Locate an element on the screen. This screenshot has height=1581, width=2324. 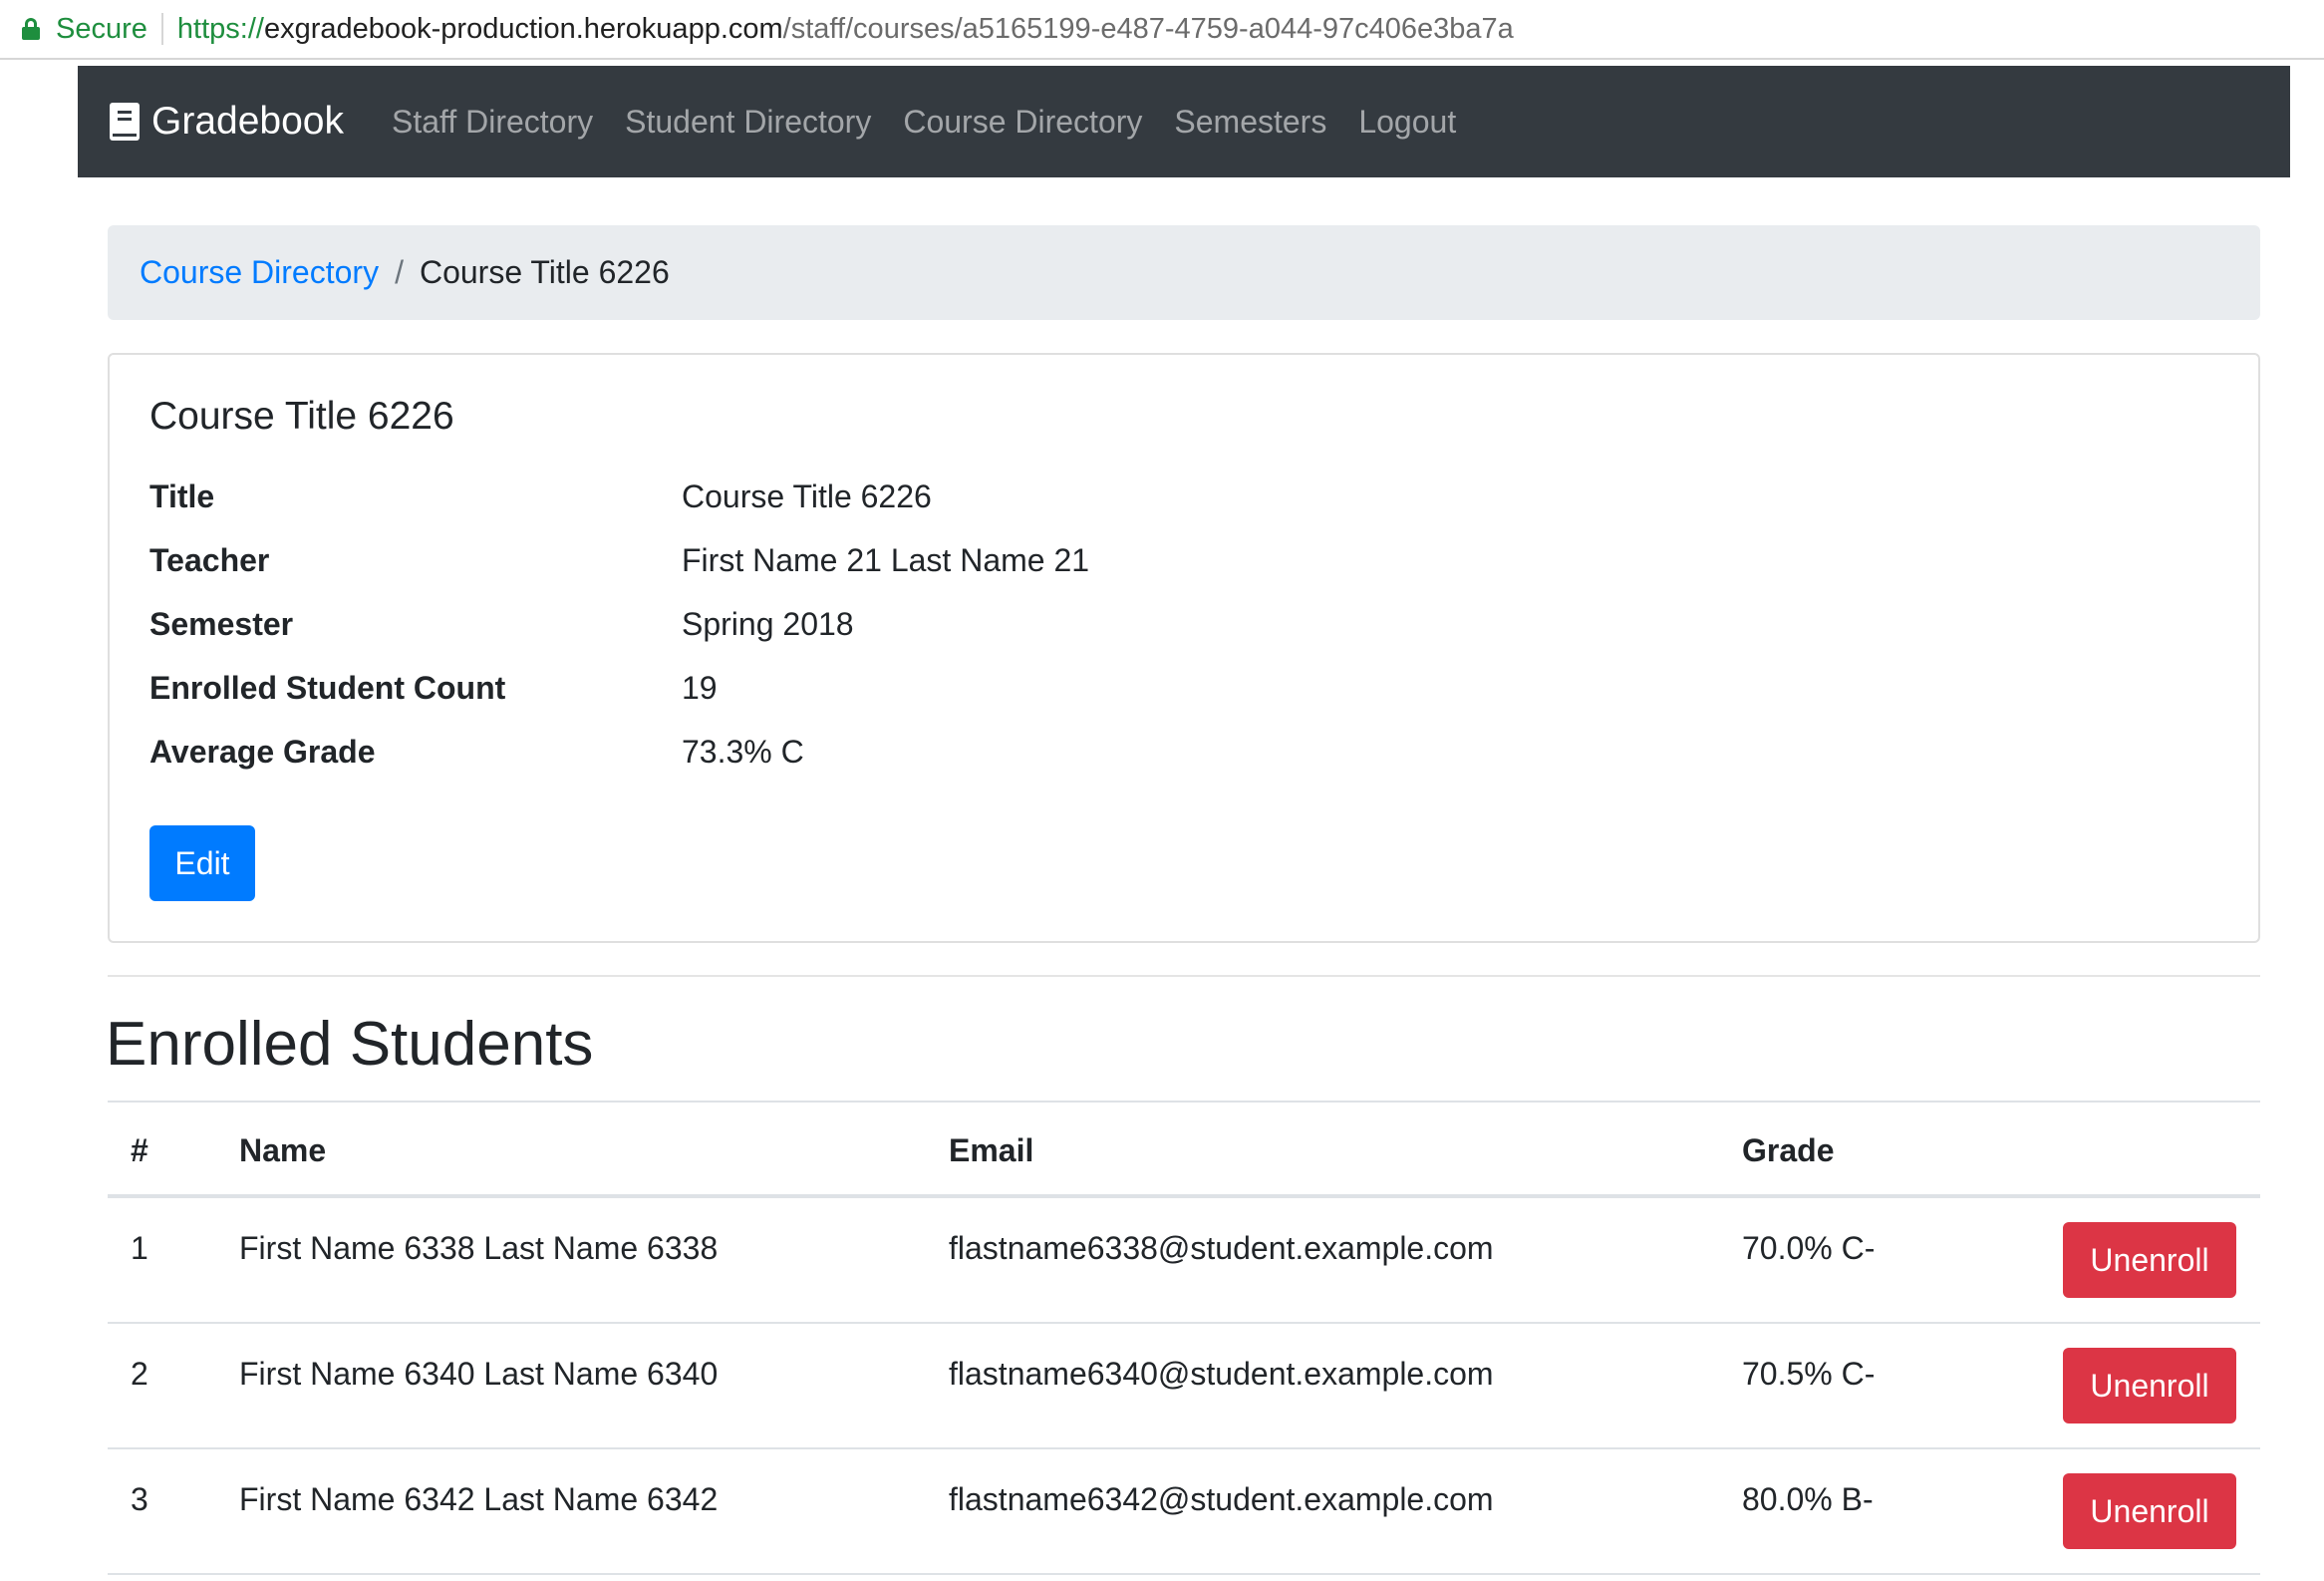
book-icon is located at coordinates (125, 122).